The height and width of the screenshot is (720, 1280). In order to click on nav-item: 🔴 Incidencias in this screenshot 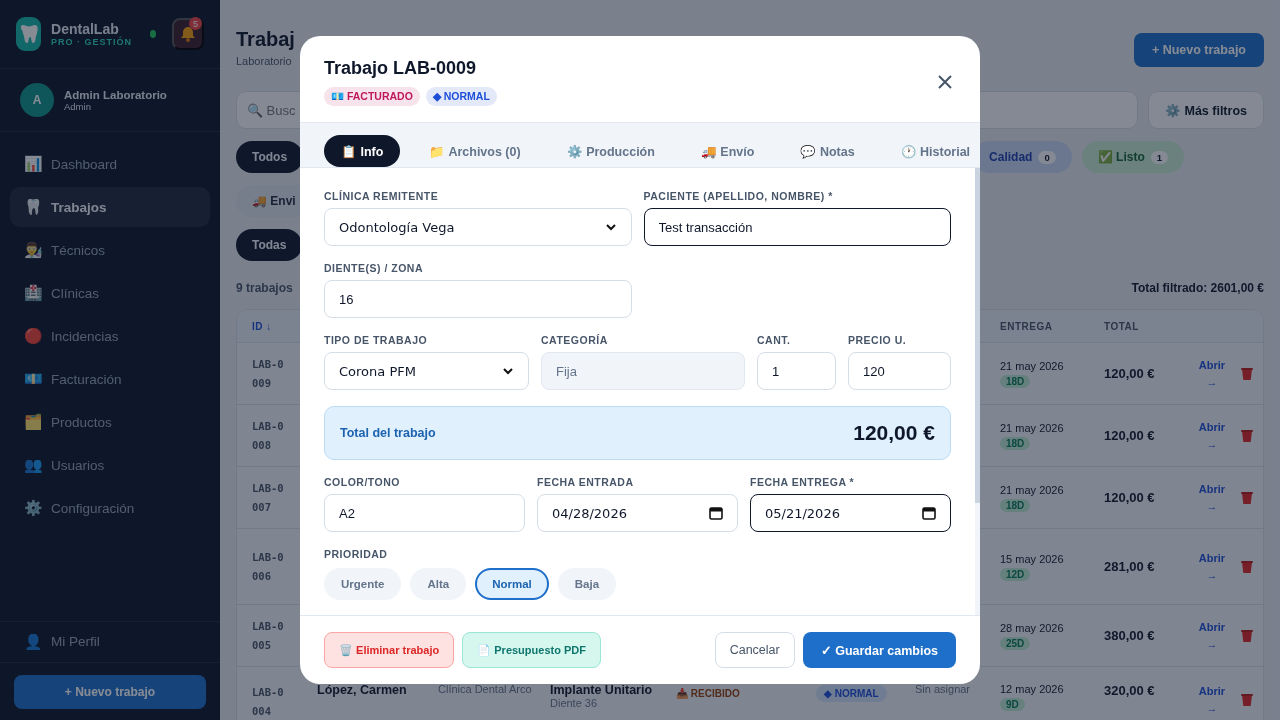, I will do `click(110, 336)`.